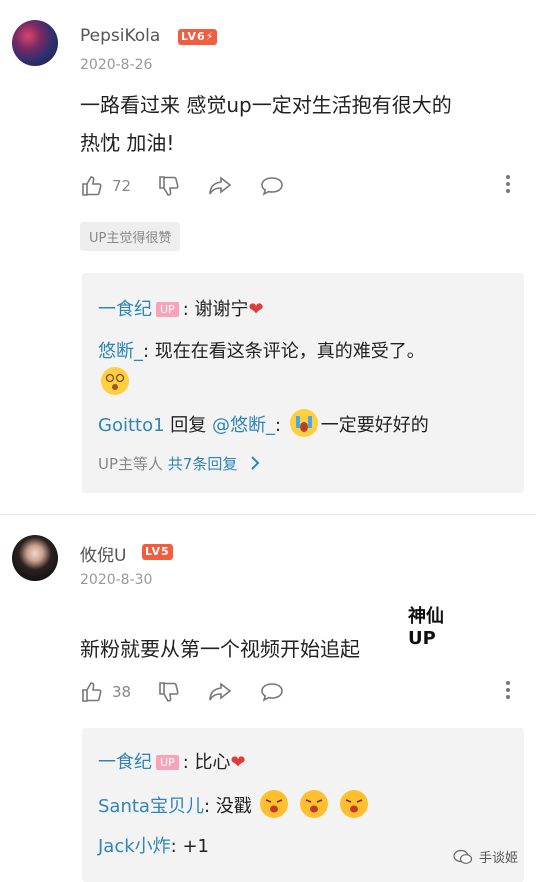 The width and height of the screenshot is (536, 882). I want to click on reply-item: Goitto1 回复 @悠断_: 一定要好好的, so click(263, 423).